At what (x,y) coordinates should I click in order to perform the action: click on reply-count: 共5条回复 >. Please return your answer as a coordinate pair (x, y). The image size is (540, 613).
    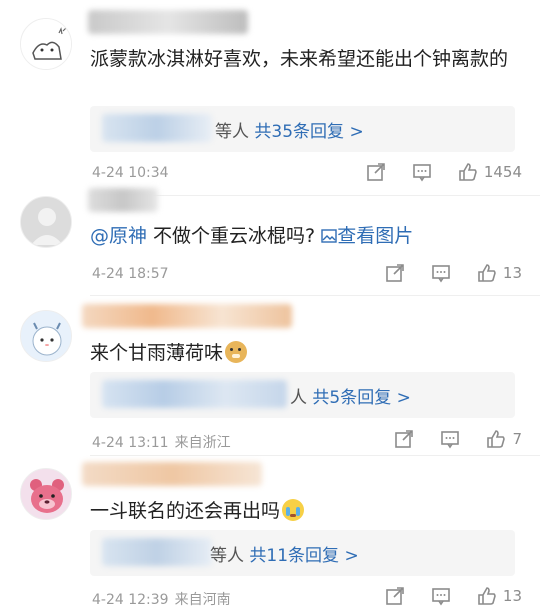
    Looking at the image, I should click on (361, 398).